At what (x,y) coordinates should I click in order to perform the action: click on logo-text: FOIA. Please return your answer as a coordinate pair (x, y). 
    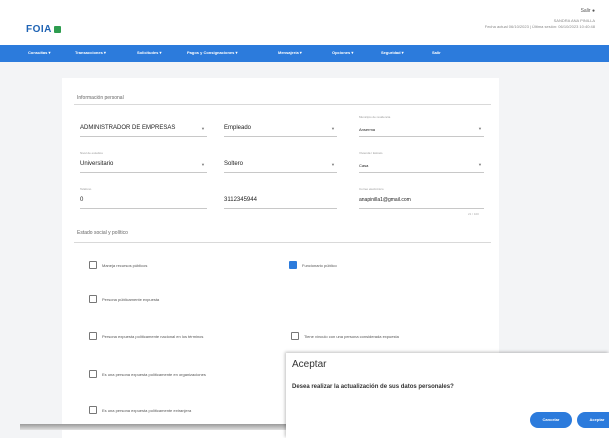
    Looking at the image, I should click on (39, 29).